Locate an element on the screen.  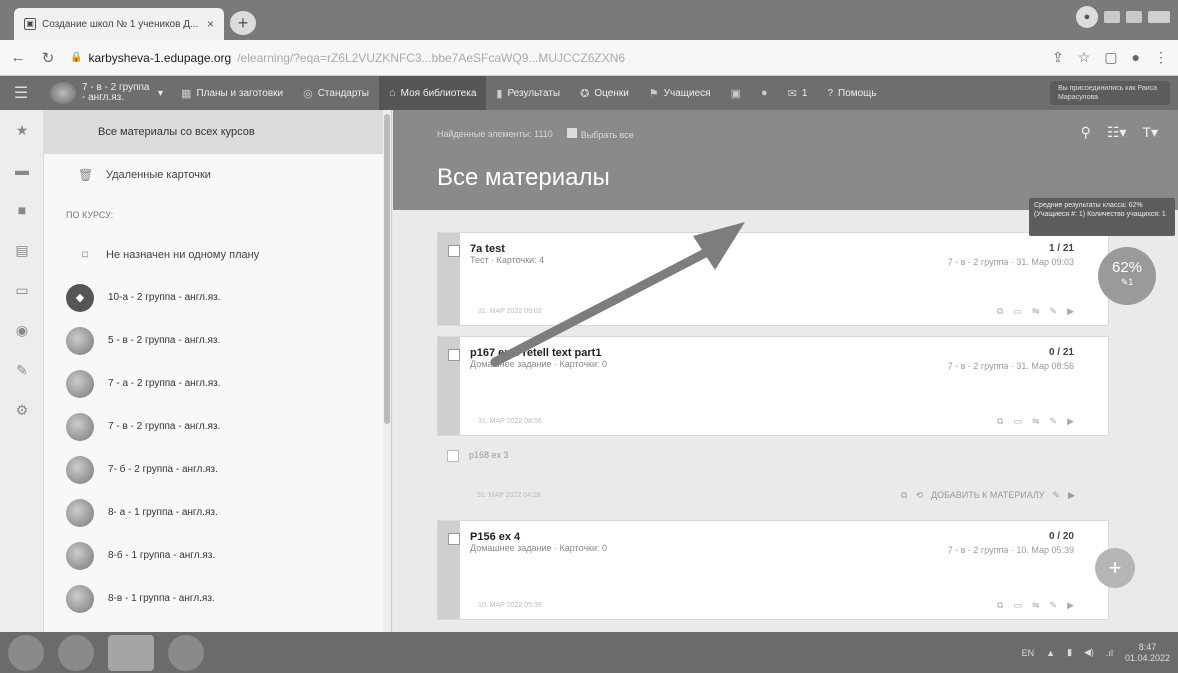
results-icon: ▮ is located at coordinates (499, 93).